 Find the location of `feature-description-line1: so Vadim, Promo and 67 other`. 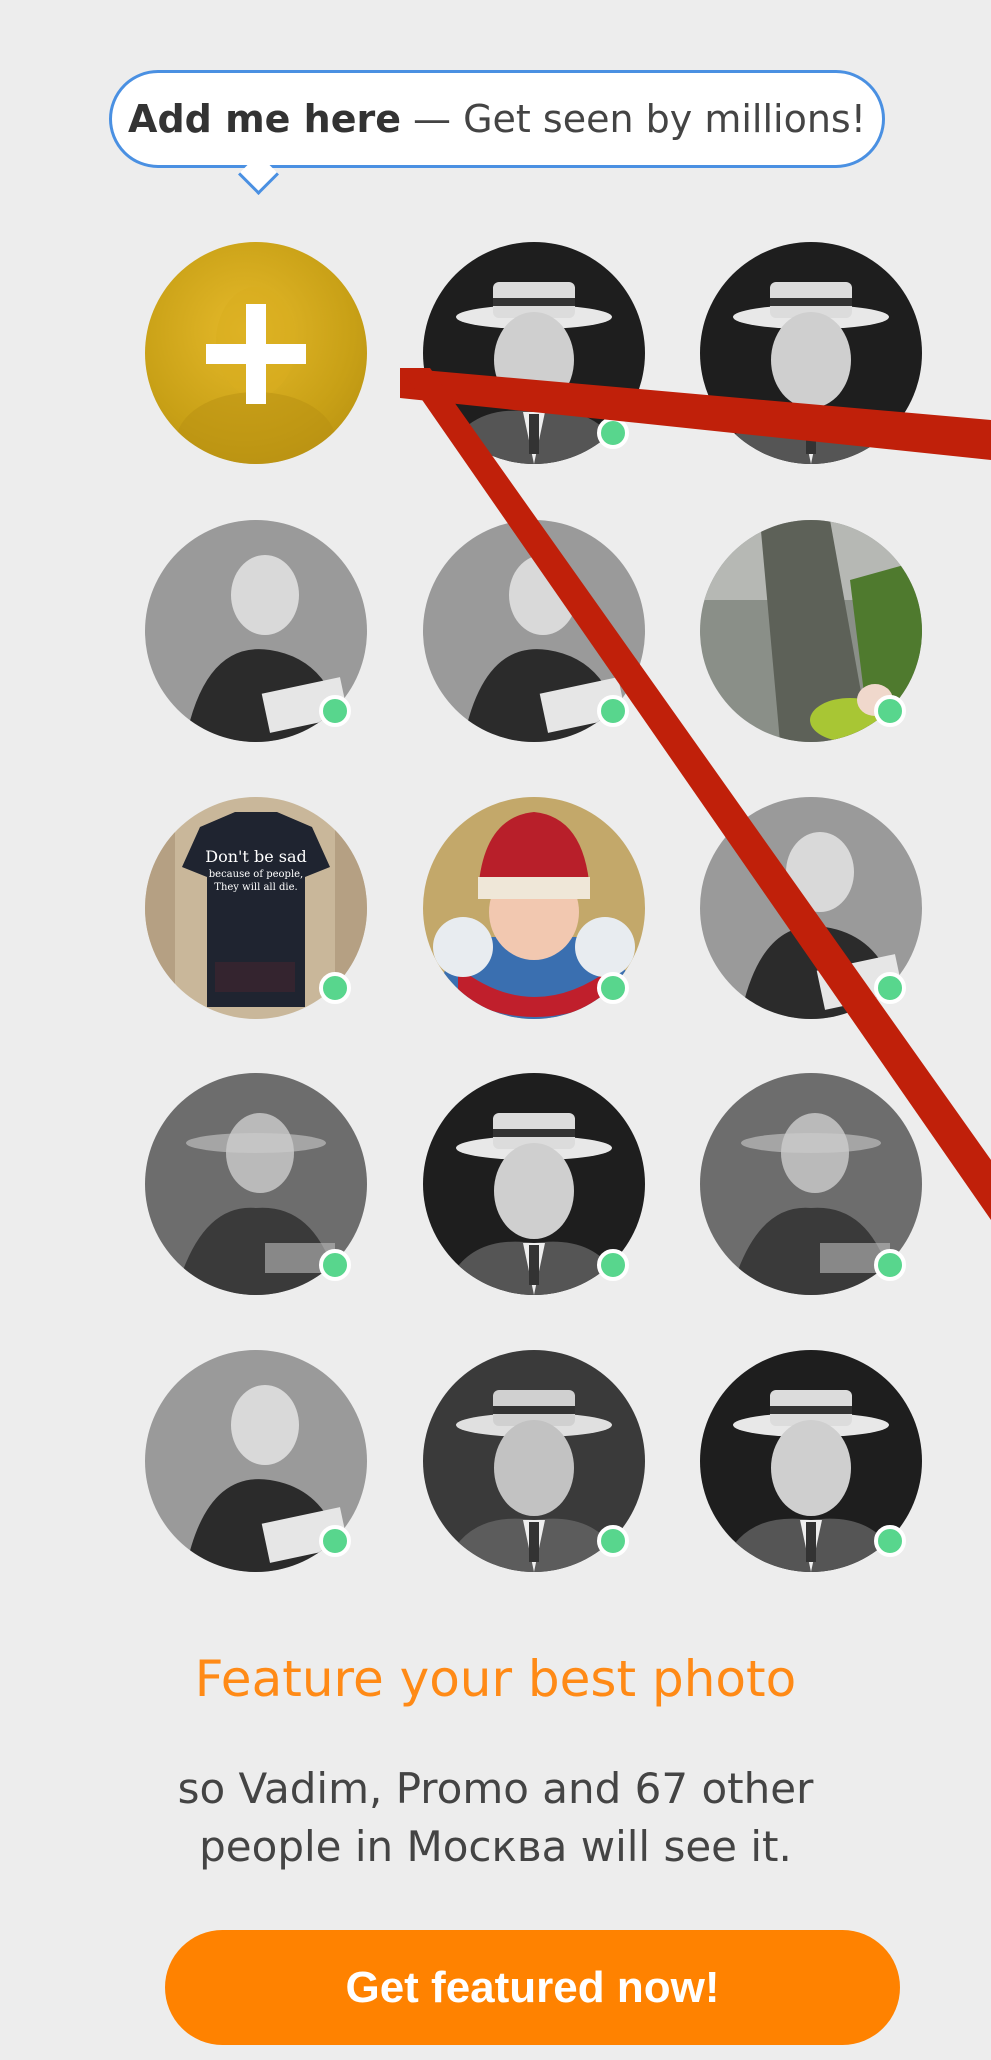

feature-description-line1: so Vadim, Promo and 67 other is located at coordinates (495, 1788).